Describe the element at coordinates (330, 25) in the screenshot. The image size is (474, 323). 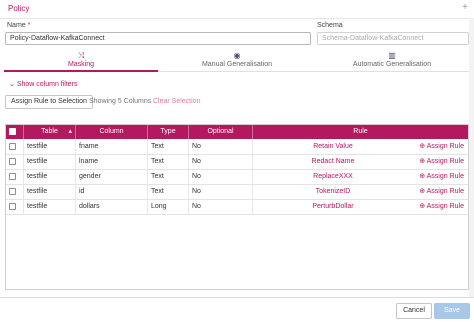
I see `schema-label: Schema` at that location.